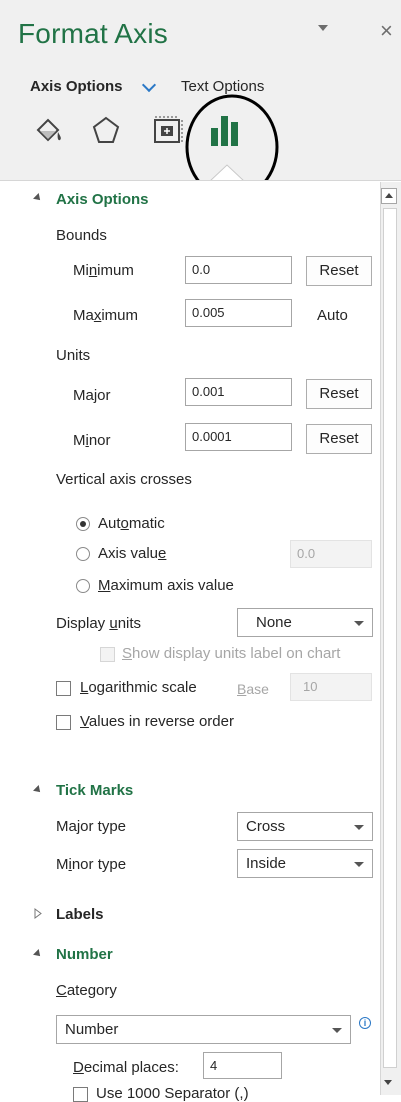 The image size is (401, 1102). Describe the element at coordinates (99, 623) in the screenshot. I see `display-units-label: Display units` at that location.